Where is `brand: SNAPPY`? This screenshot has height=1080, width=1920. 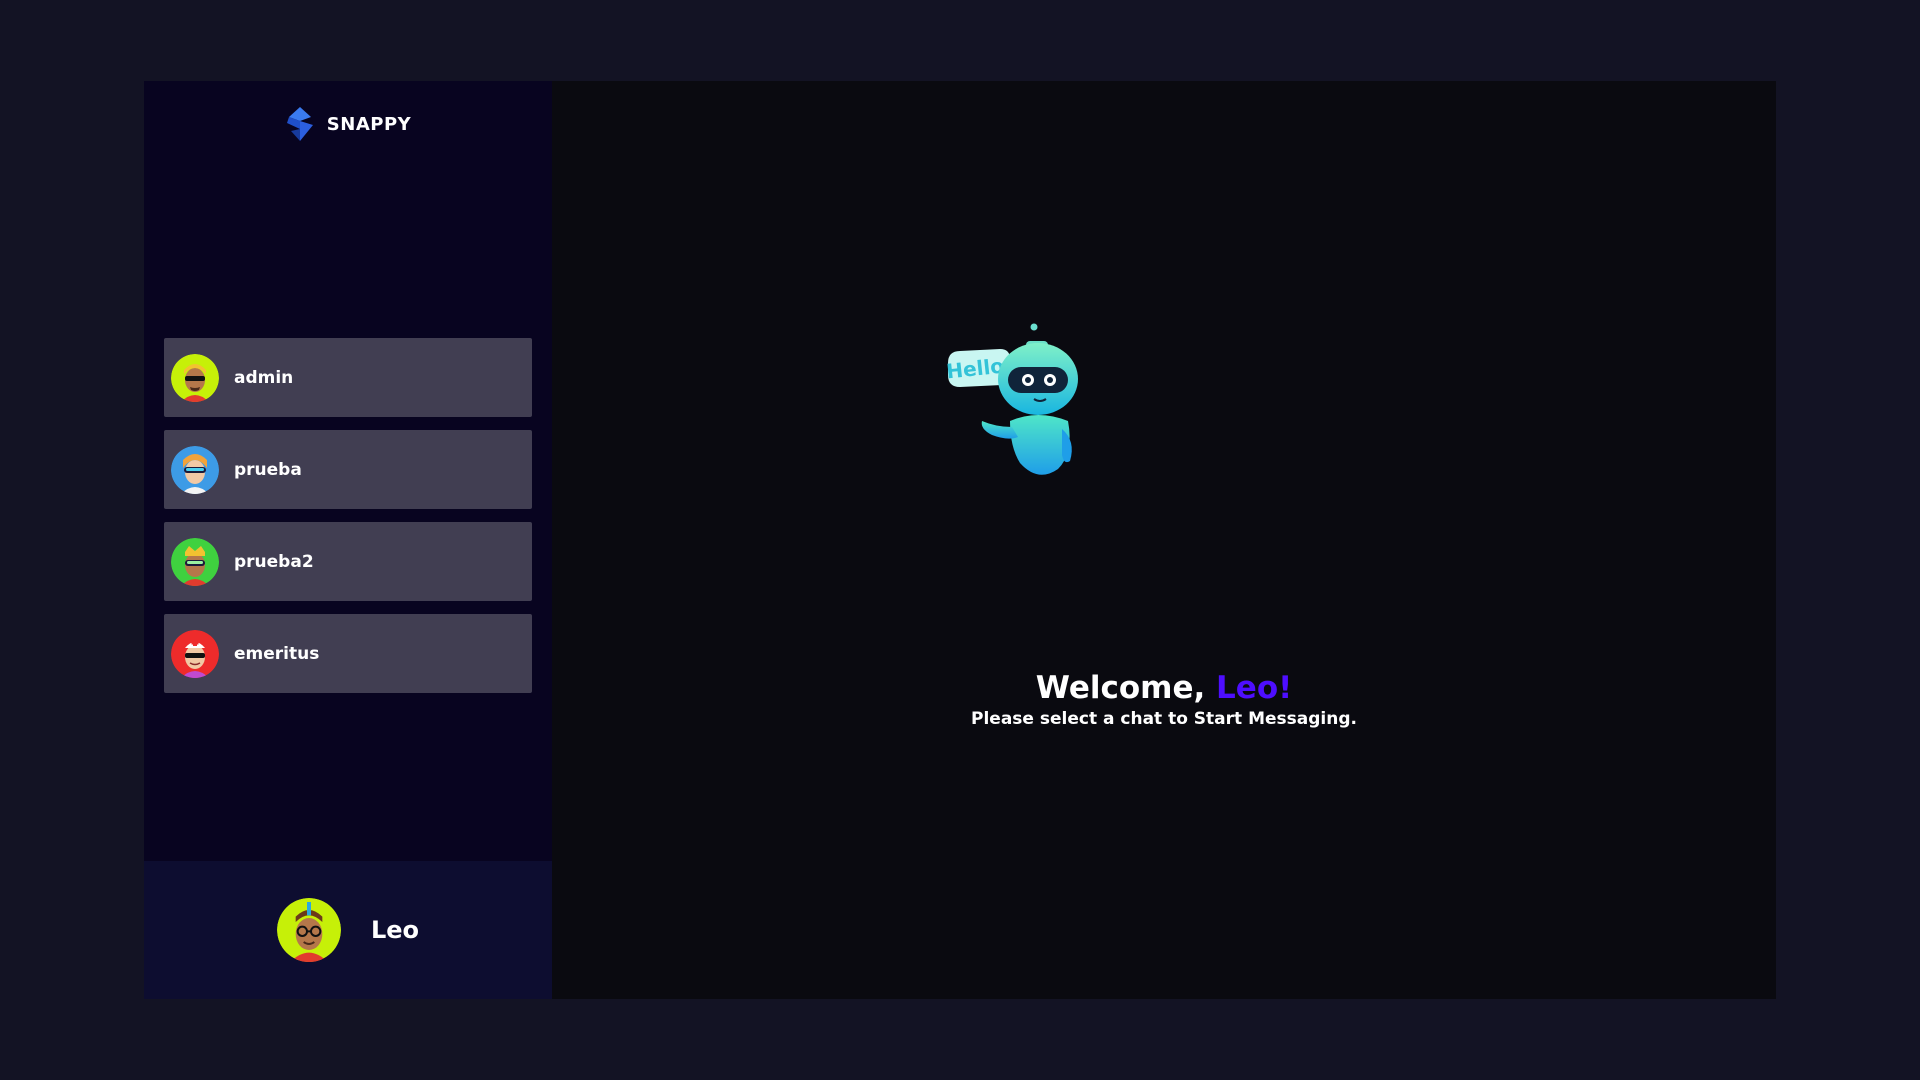
brand: SNAPPY is located at coordinates (348, 124).